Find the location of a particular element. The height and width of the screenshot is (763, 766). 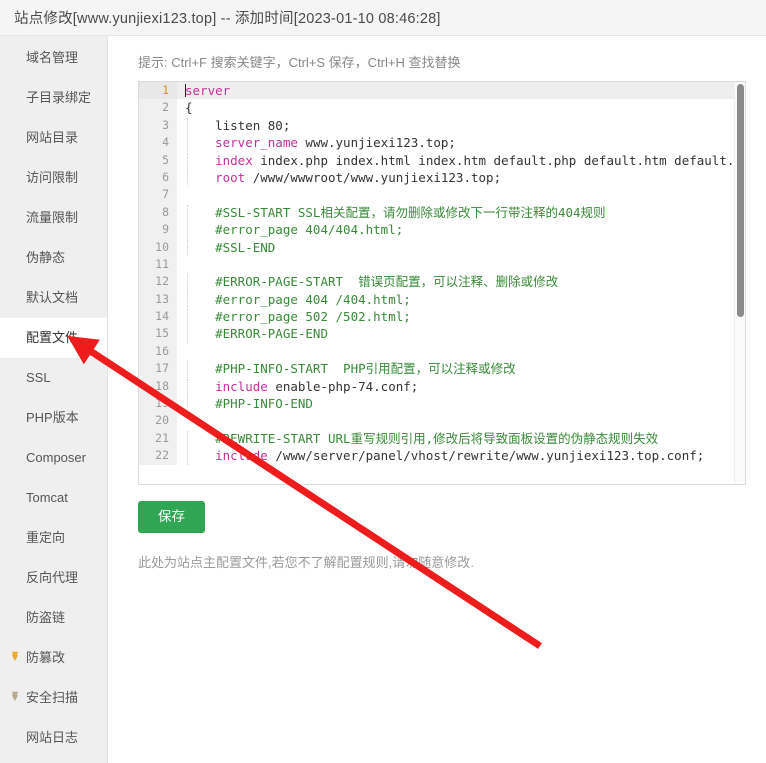

editor-vertical-scrollbar is located at coordinates (739, 283).